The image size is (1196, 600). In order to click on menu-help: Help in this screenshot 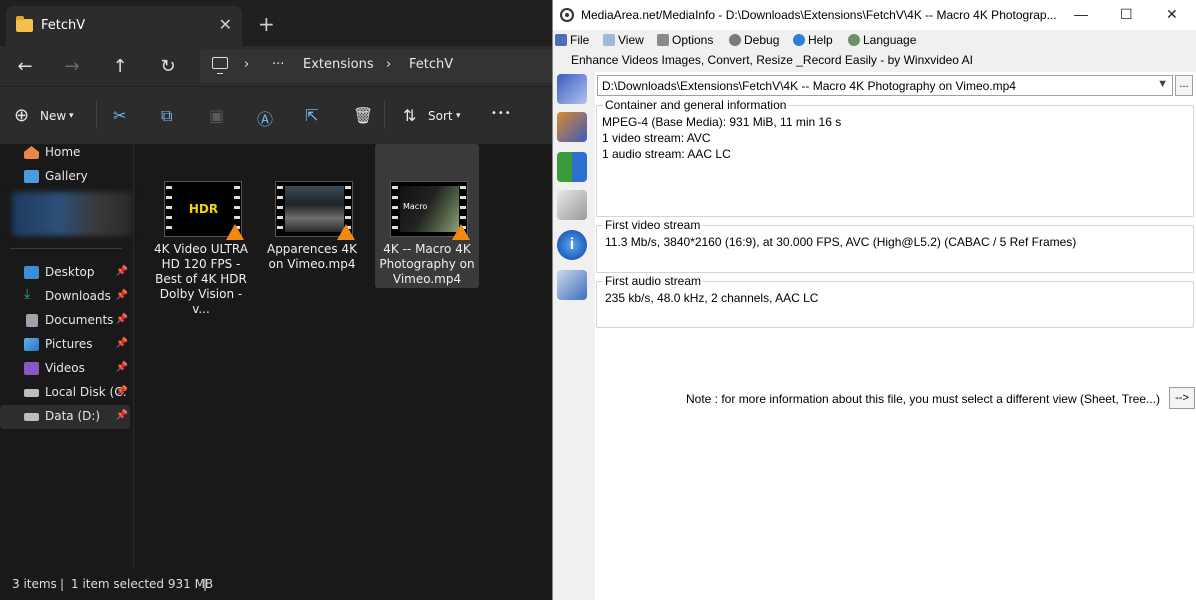, I will do `click(813, 40)`.